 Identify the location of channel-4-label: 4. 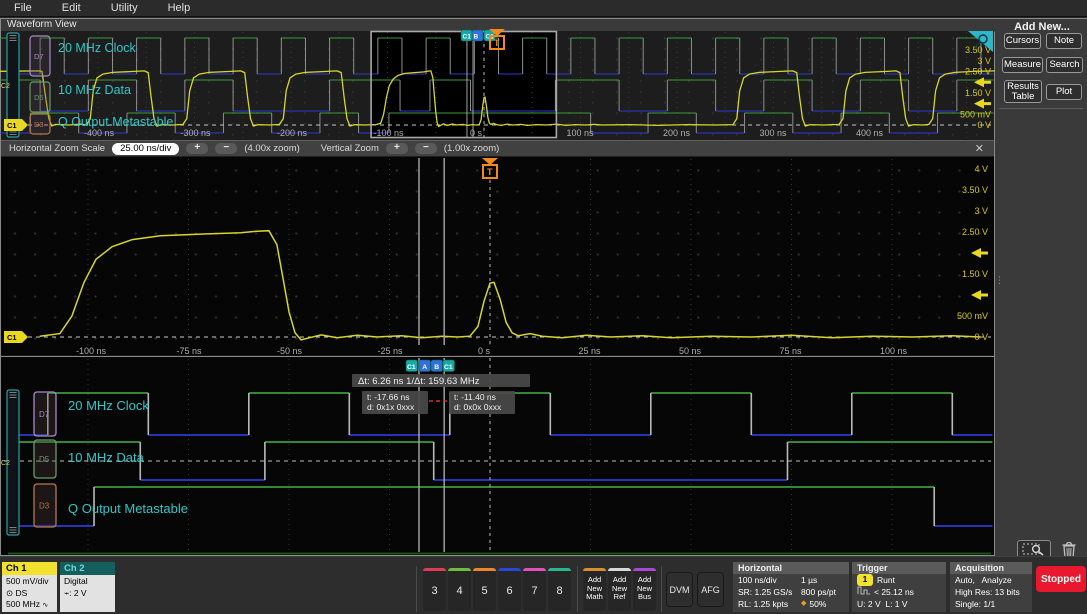
(459, 591).